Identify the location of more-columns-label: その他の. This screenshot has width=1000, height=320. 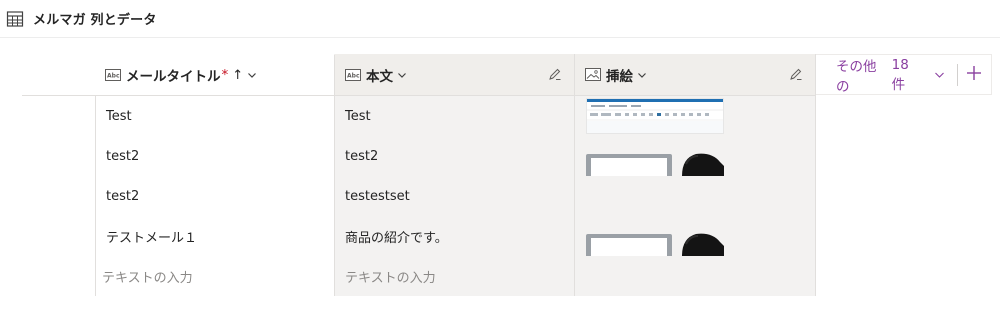
(856, 76).